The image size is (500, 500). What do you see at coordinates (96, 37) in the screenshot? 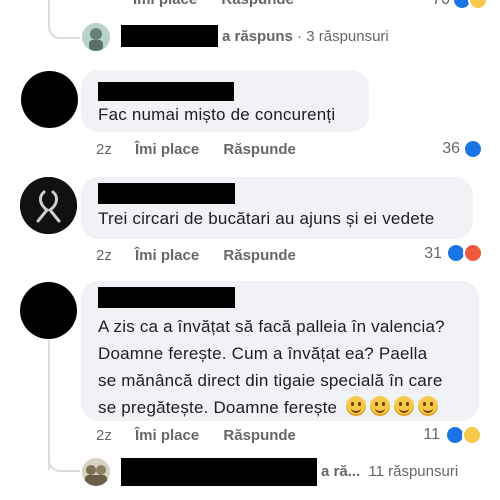
I see `replier-avatar` at bounding box center [96, 37].